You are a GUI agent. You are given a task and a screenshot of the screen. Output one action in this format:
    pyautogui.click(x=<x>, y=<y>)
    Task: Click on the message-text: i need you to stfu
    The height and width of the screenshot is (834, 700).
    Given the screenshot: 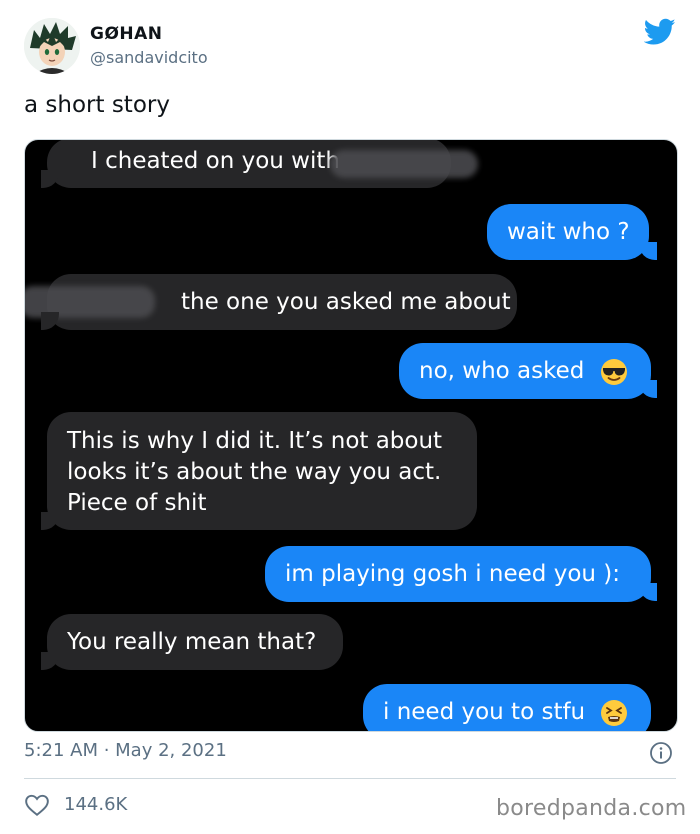 What is the action you would take?
    pyautogui.click(x=484, y=712)
    